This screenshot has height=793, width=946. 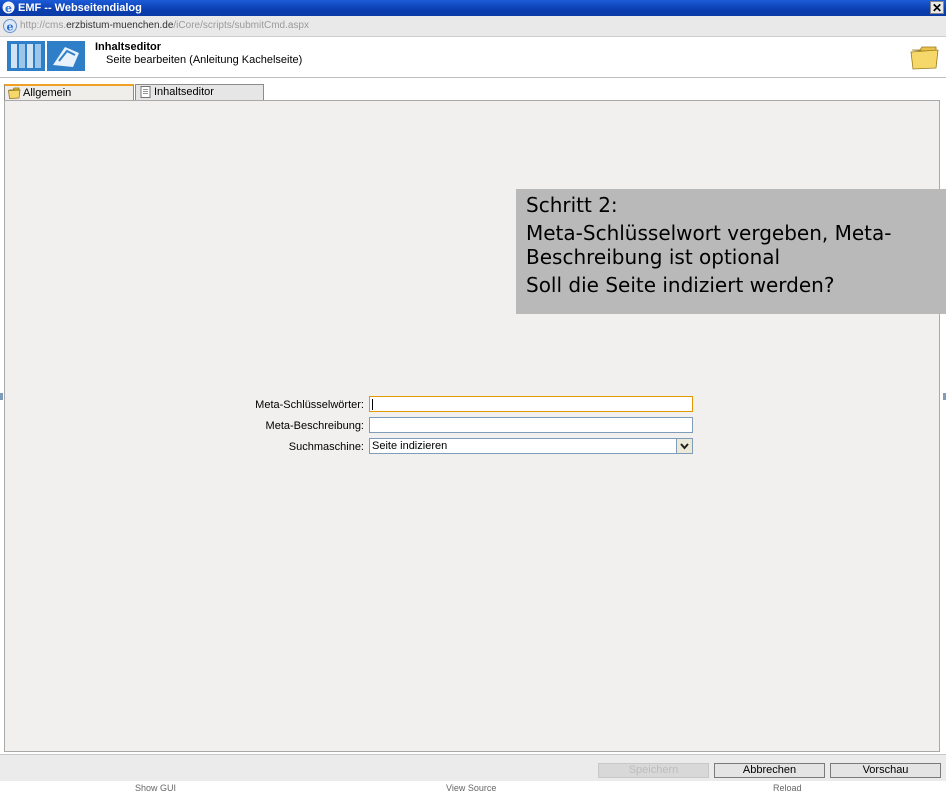 What do you see at coordinates (43, 25) in the screenshot?
I see `url-prefix: http://cms.` at bounding box center [43, 25].